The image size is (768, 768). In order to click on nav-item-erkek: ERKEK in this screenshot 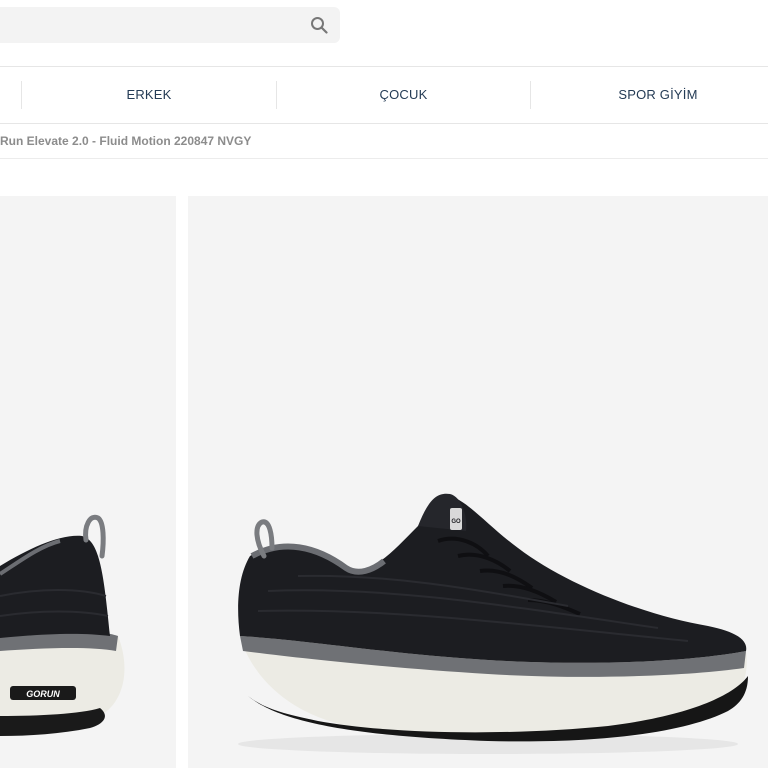, I will do `click(149, 95)`.